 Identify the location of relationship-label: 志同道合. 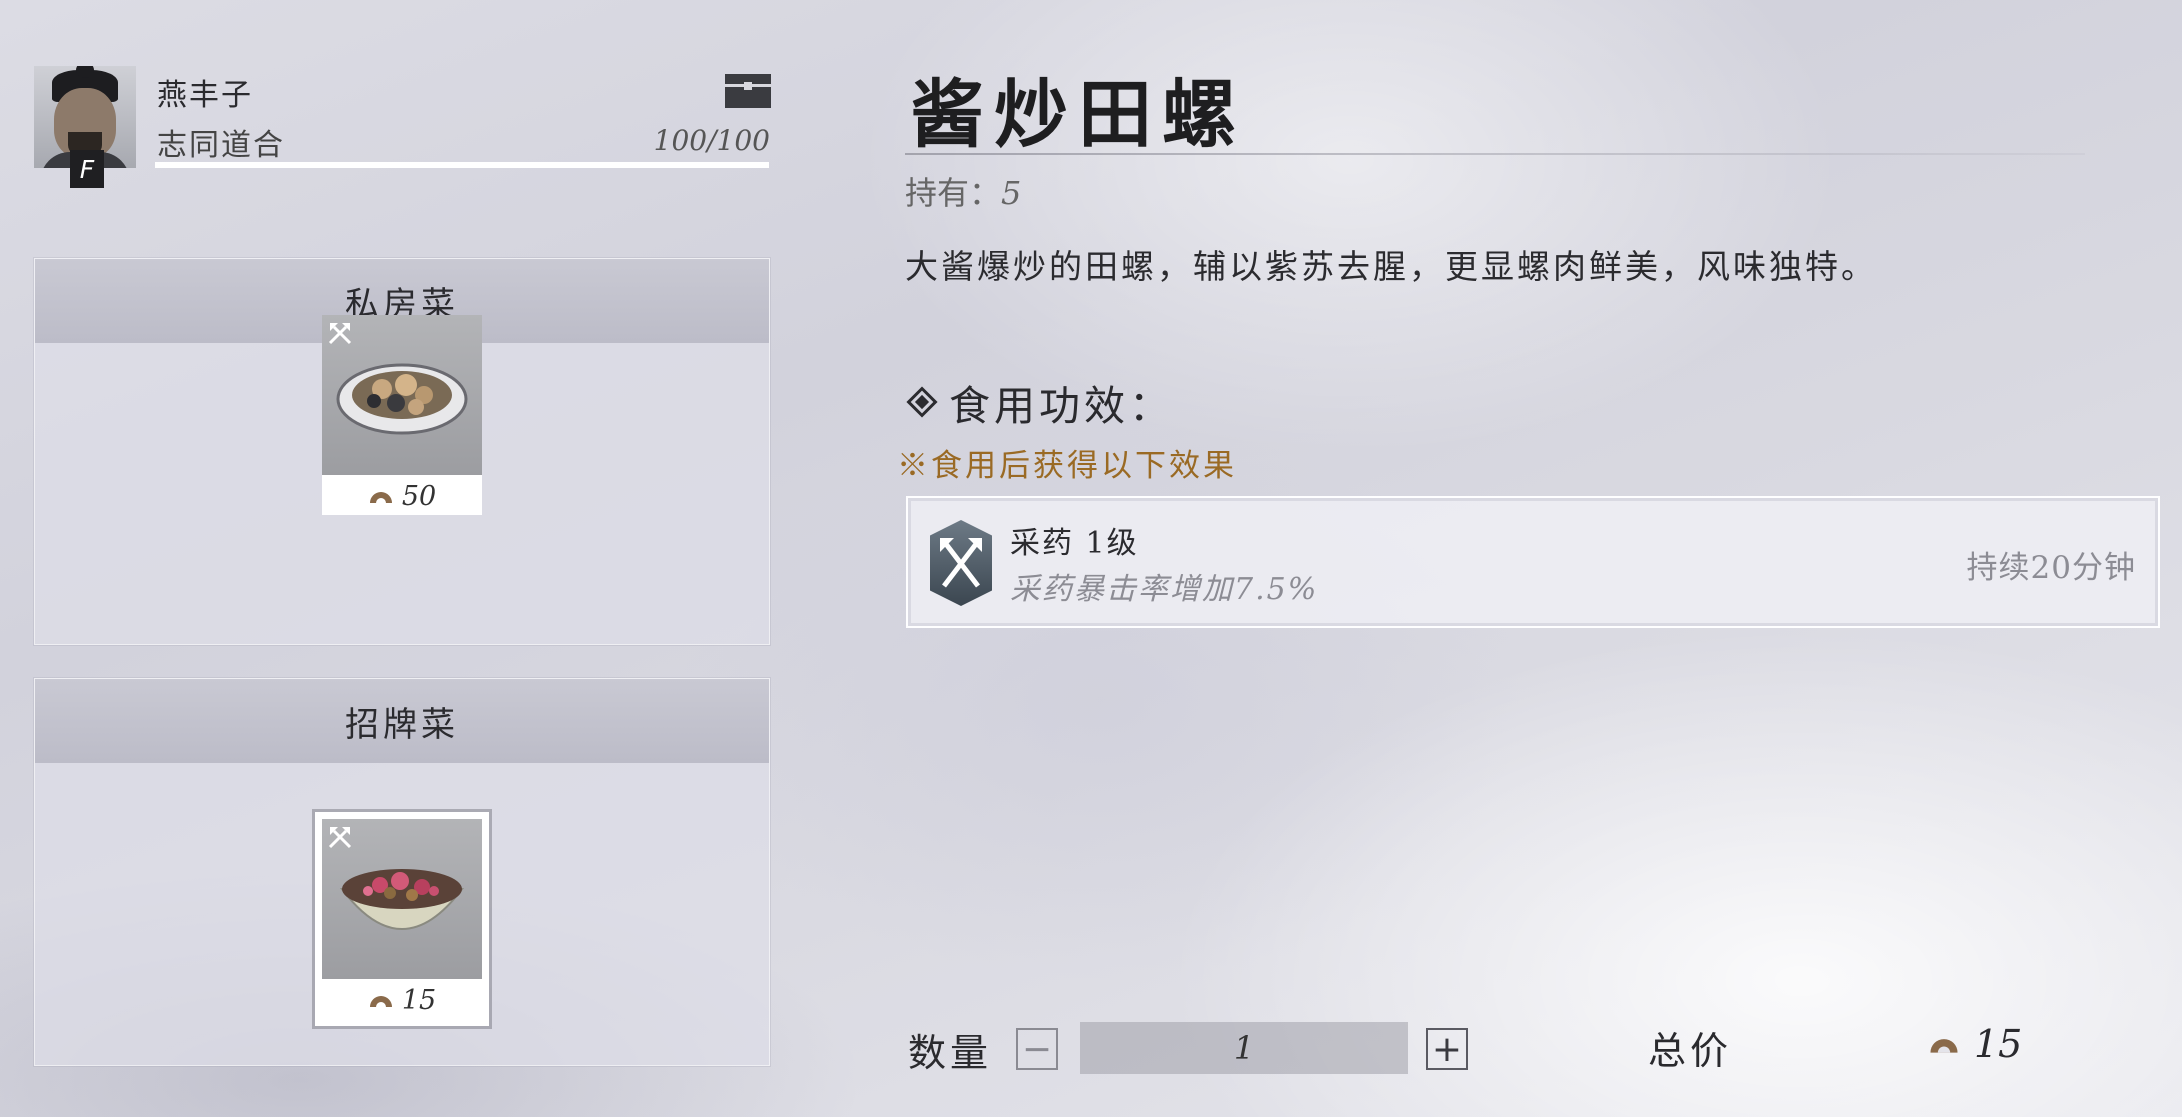
(221, 145).